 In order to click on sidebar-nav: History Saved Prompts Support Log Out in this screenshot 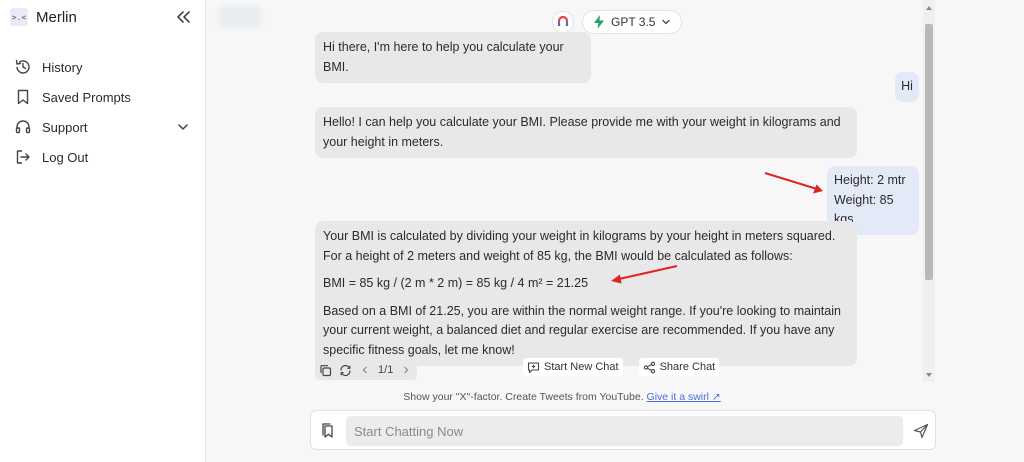, I will do `click(104, 112)`.